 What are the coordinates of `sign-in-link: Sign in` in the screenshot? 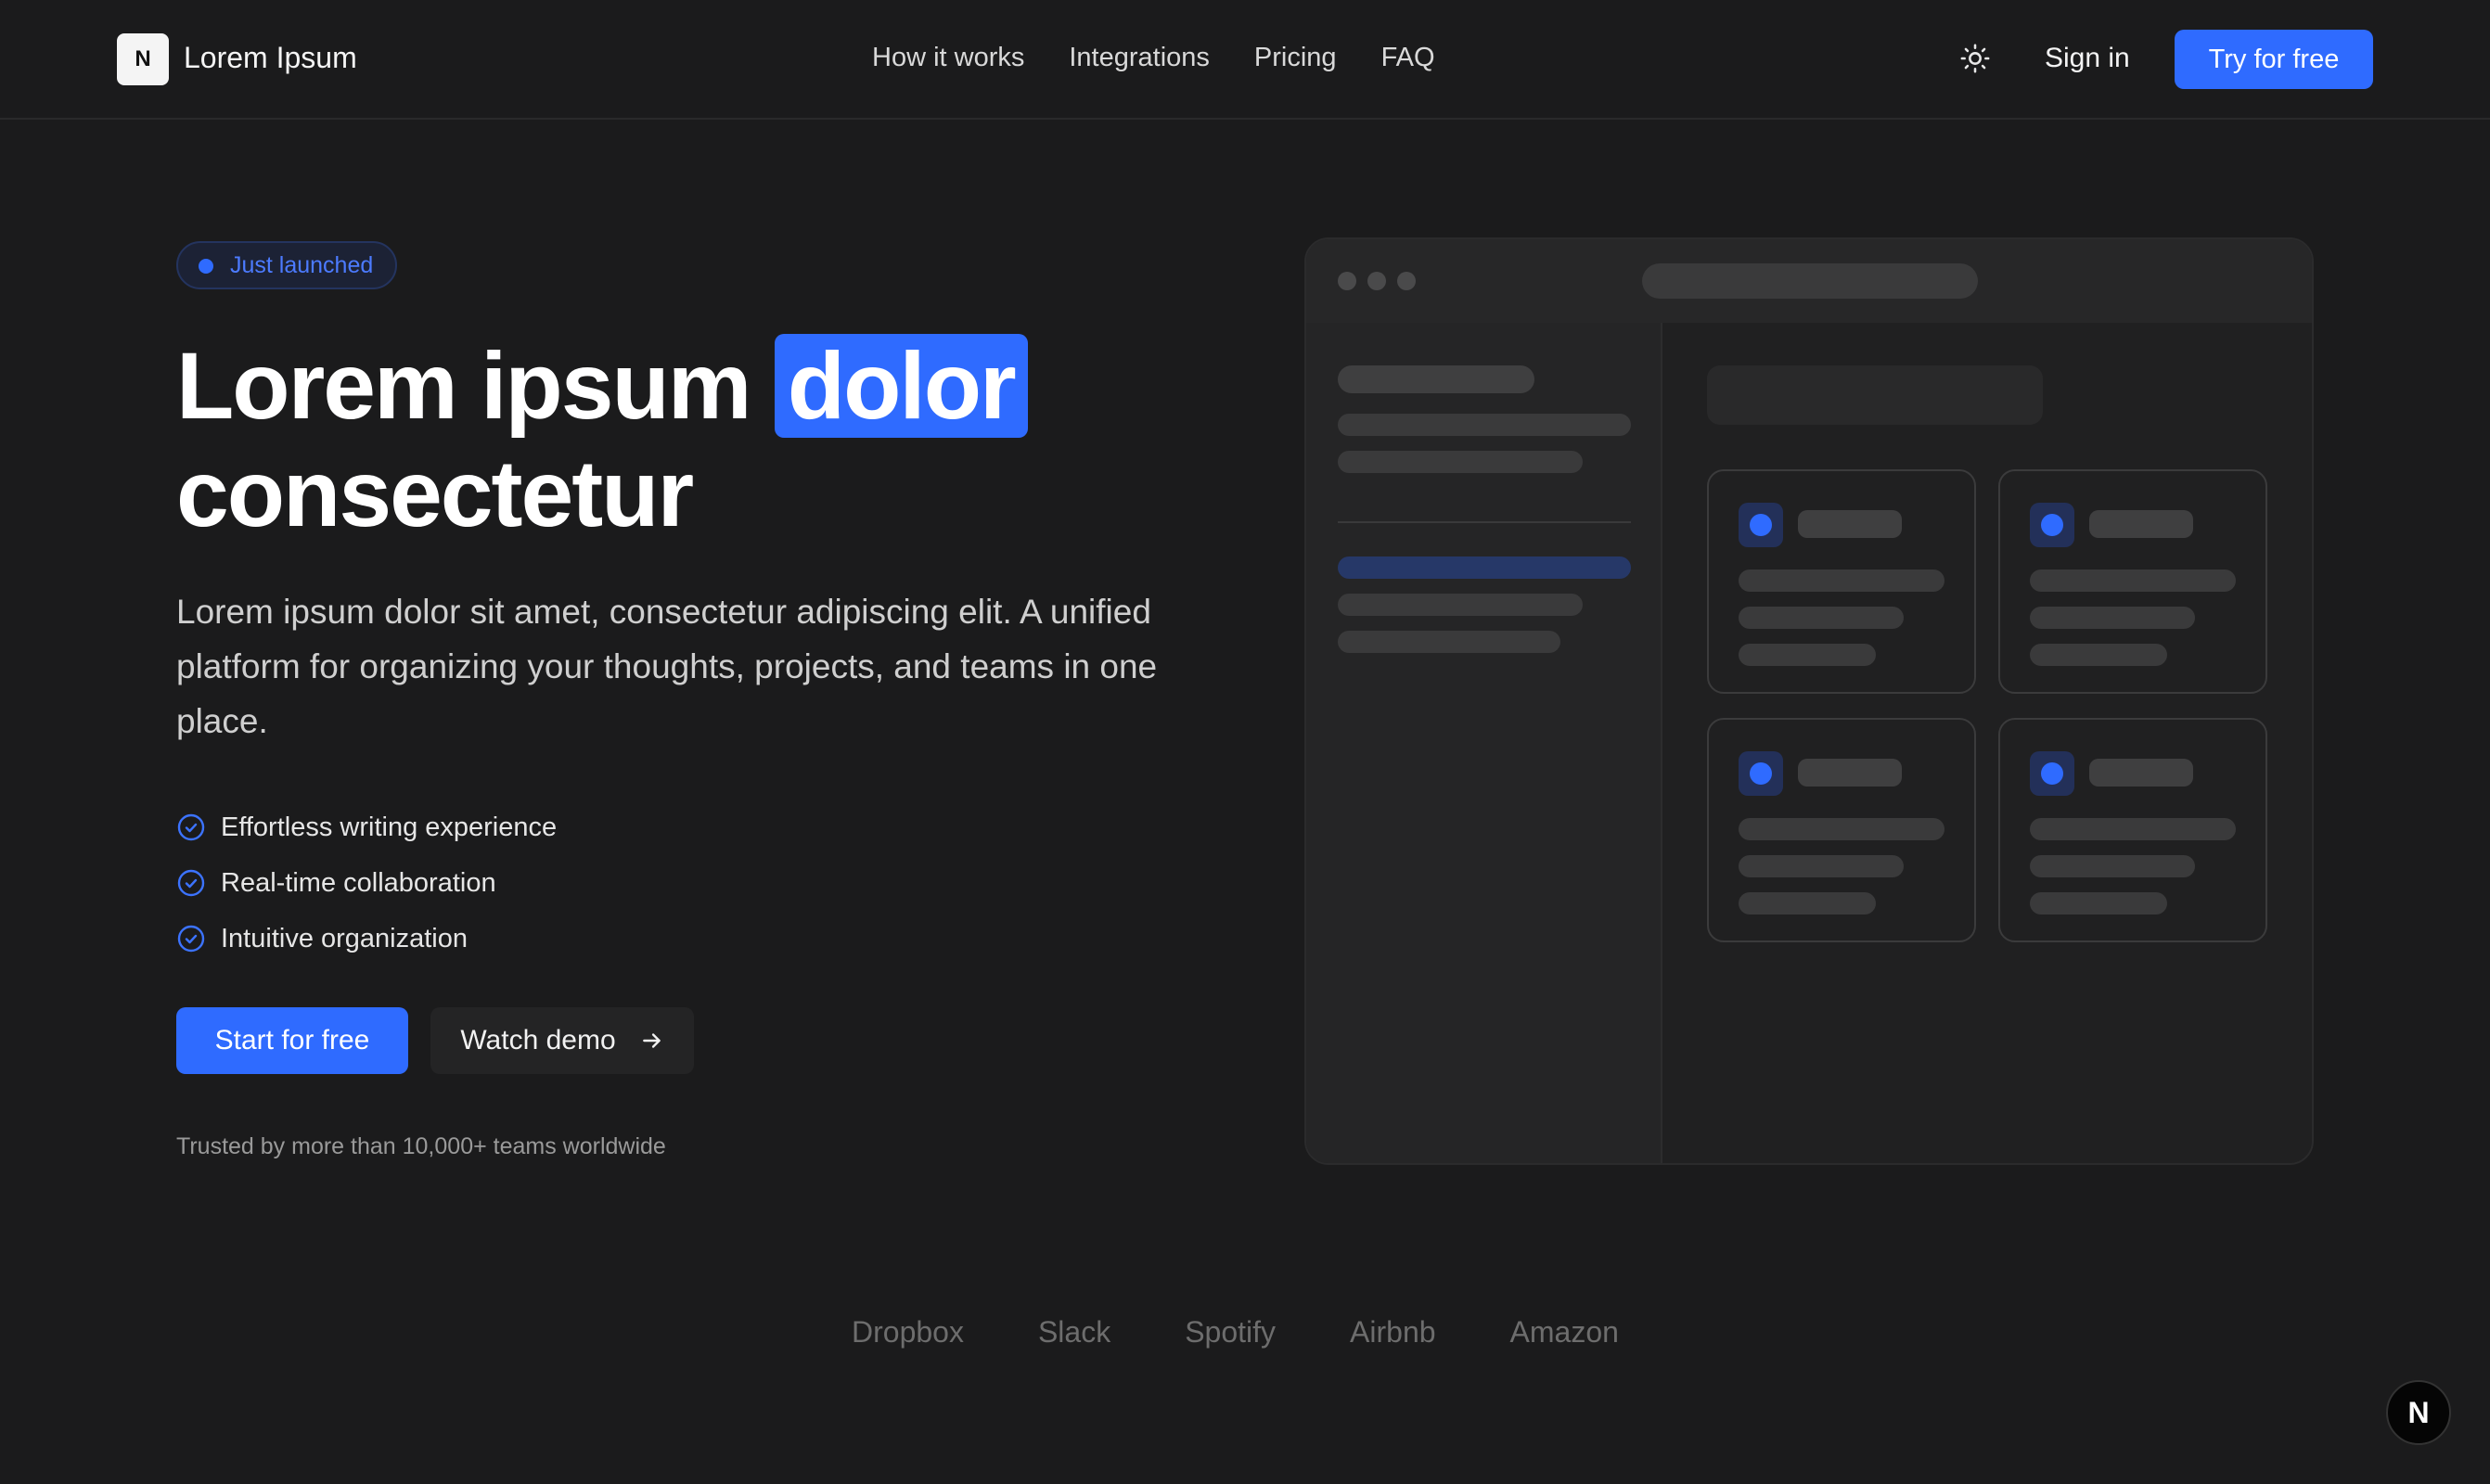 It's located at (2087, 58).